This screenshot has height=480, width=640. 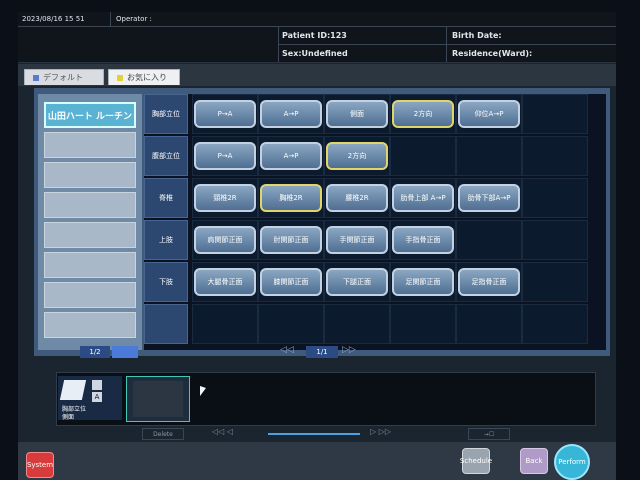 What do you see at coordinates (97, 385) in the screenshot?
I see `person-icon` at bounding box center [97, 385].